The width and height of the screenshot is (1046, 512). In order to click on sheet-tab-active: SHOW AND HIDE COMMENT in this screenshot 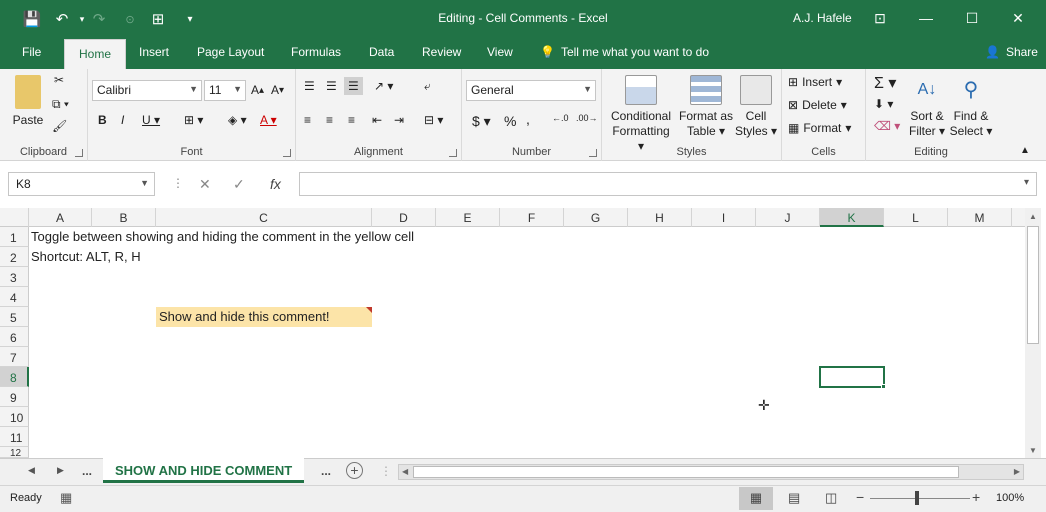, I will do `click(204, 470)`.